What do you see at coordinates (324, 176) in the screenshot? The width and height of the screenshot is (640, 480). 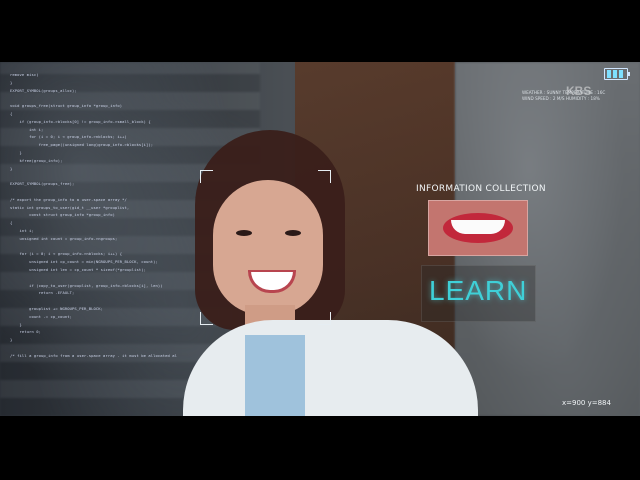 I see `face-frame-corner-tr` at bounding box center [324, 176].